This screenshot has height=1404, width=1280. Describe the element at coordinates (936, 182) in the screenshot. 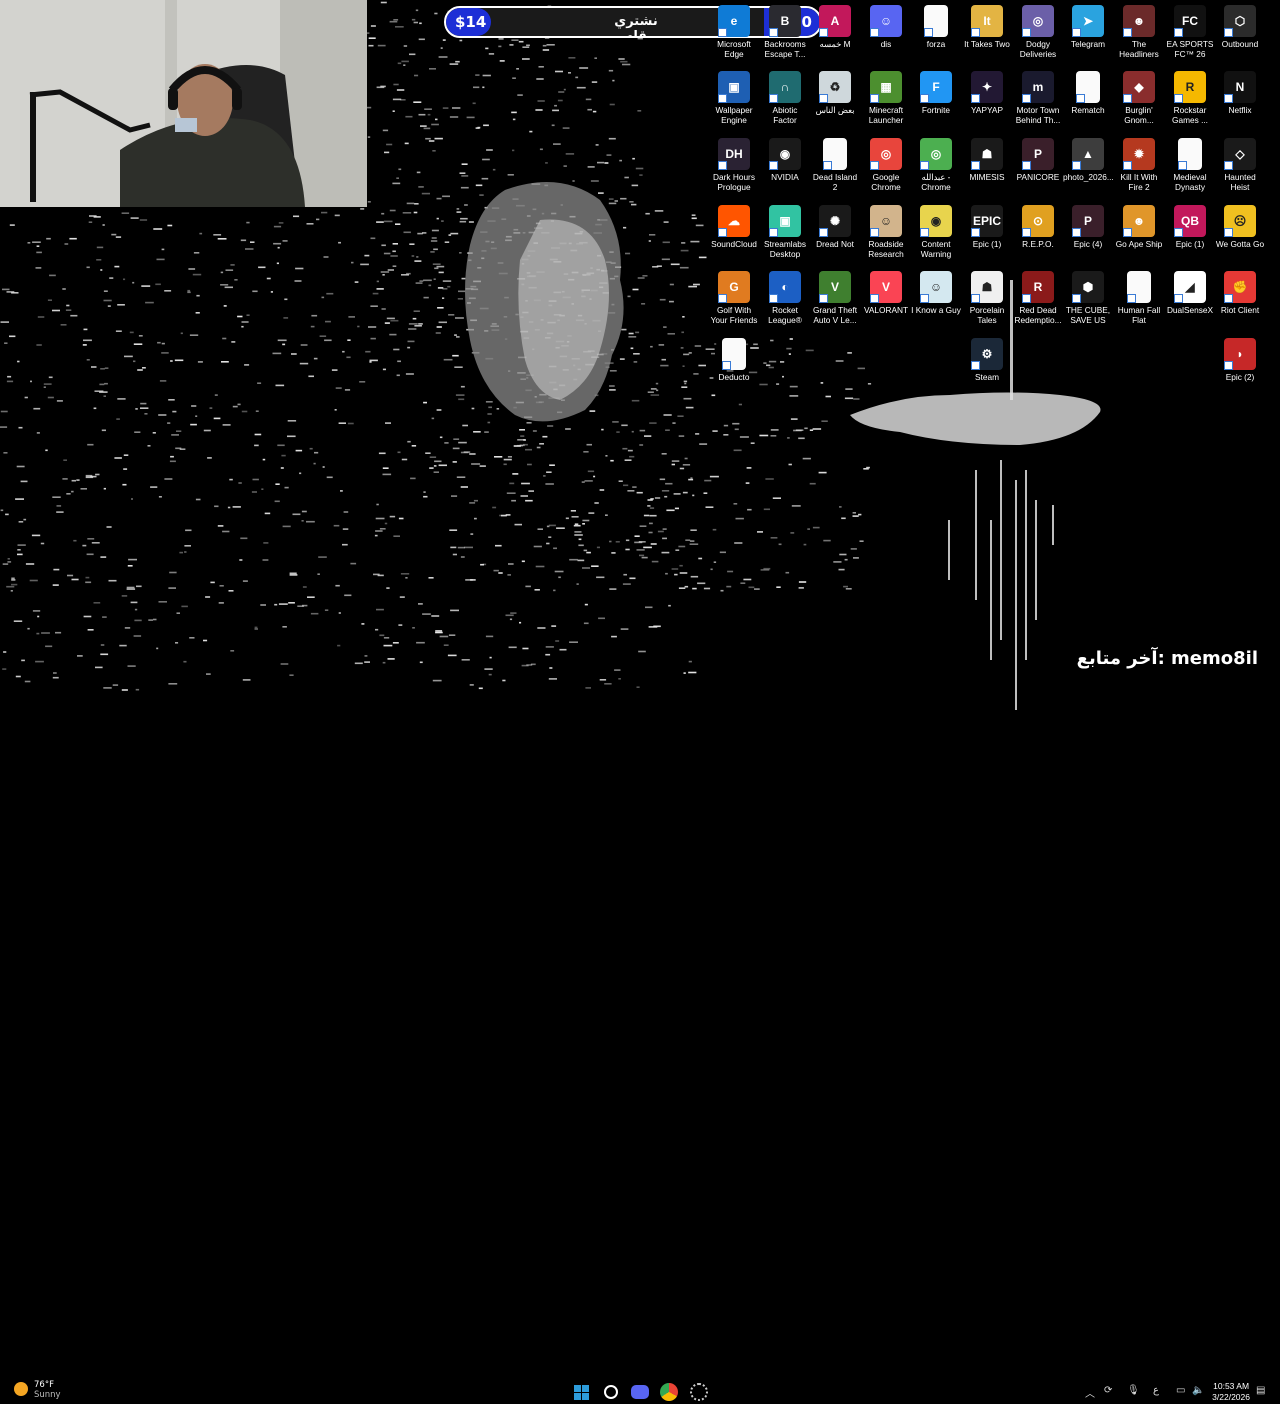

I see `desktop-icon-label: عبدالله - Chrome` at that location.